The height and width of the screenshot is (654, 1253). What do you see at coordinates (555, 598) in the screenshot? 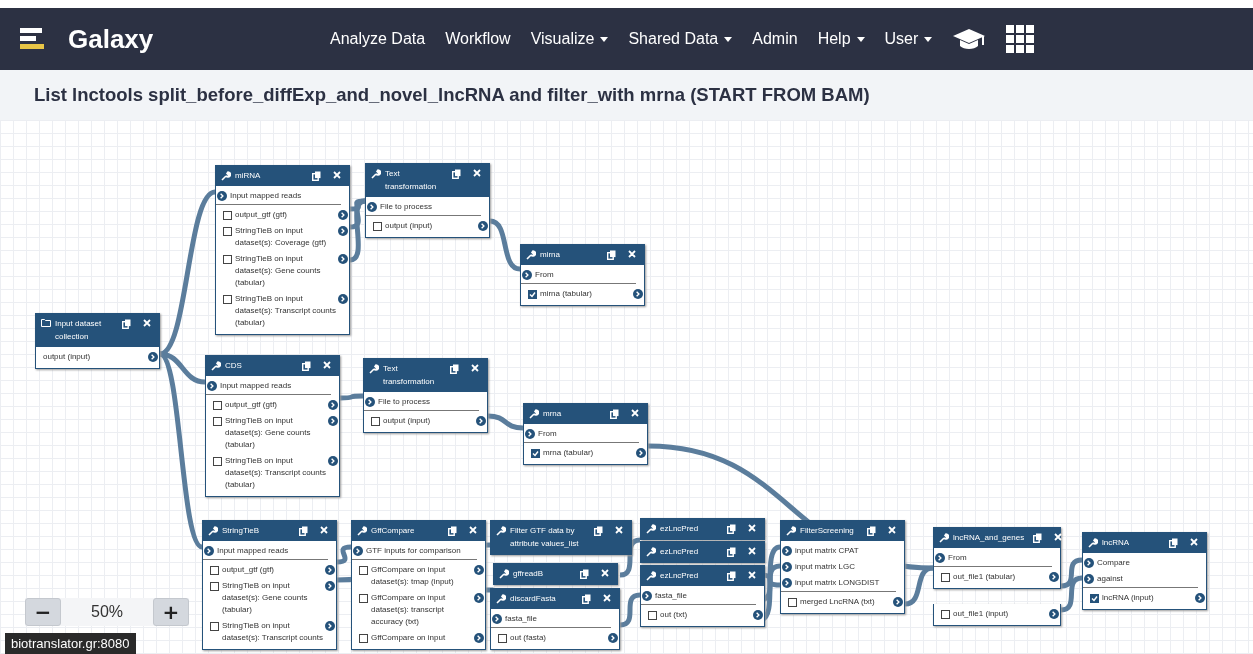
I see `node-header: discardFasta` at bounding box center [555, 598].